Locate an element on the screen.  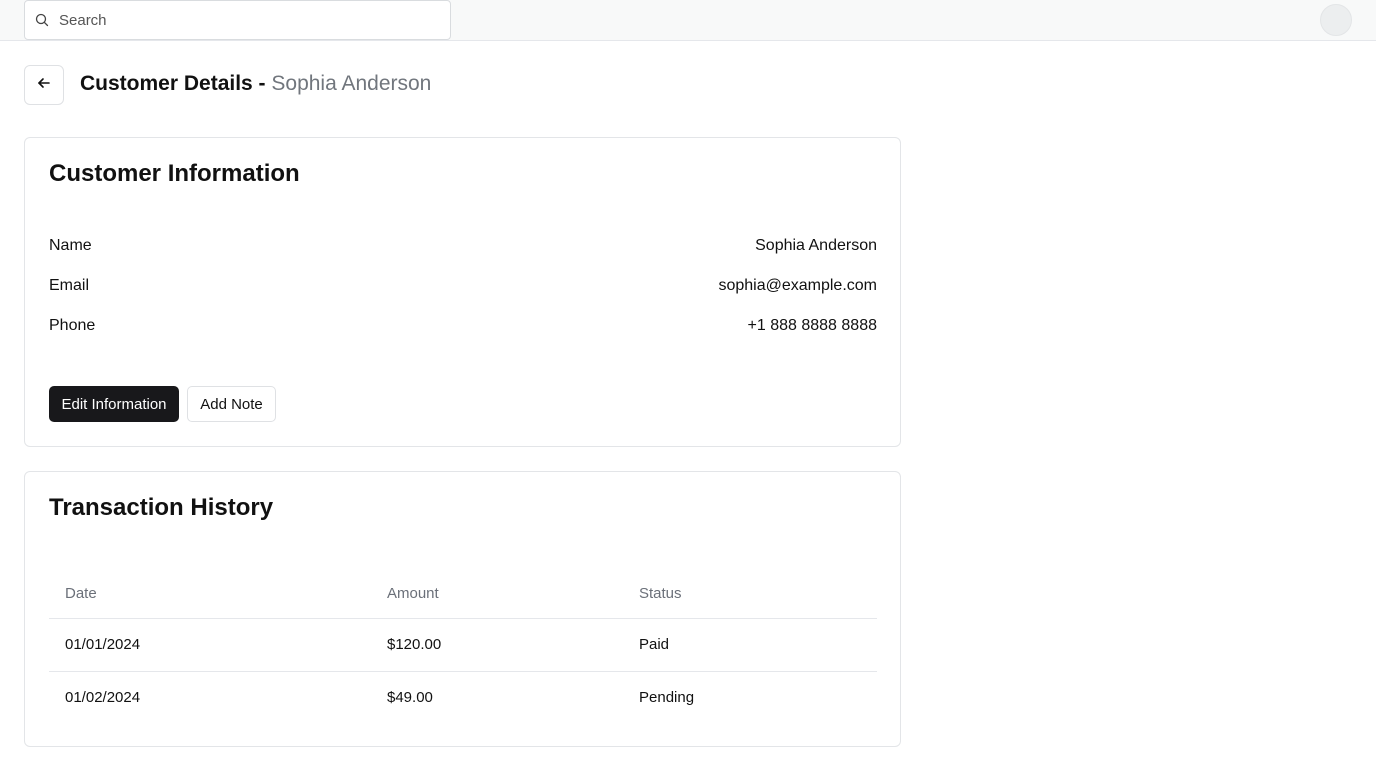
cell-amount: $120.00 is located at coordinates (497, 645).